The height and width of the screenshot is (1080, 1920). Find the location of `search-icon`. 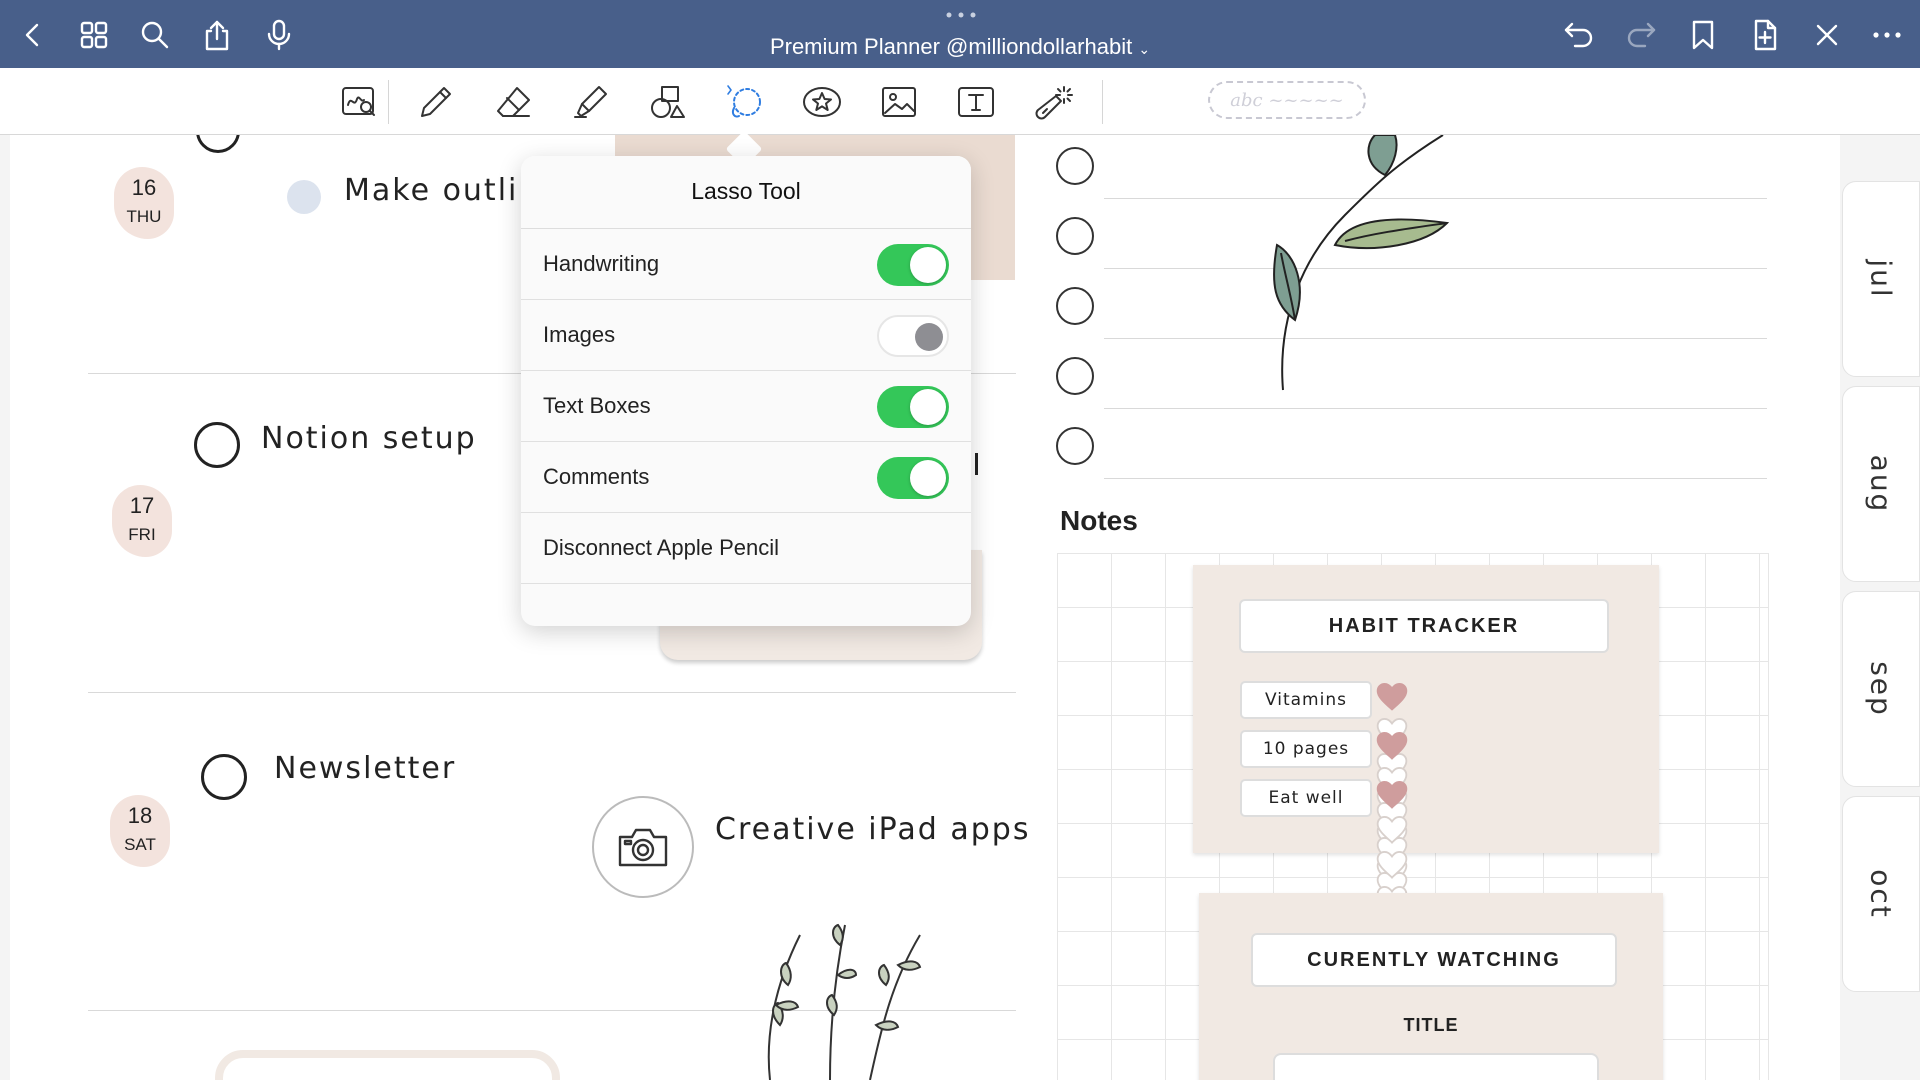

search-icon is located at coordinates (155, 35).